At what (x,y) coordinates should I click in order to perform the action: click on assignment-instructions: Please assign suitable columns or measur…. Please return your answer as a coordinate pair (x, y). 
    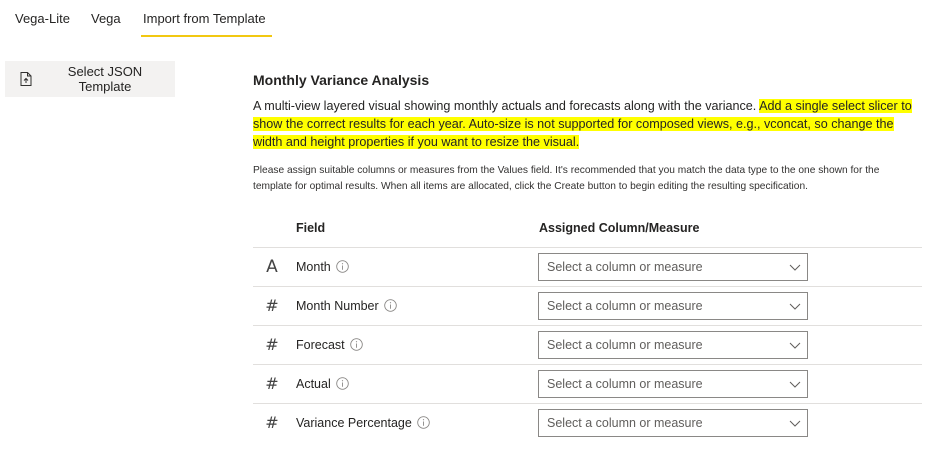
    Looking at the image, I should click on (566, 178).